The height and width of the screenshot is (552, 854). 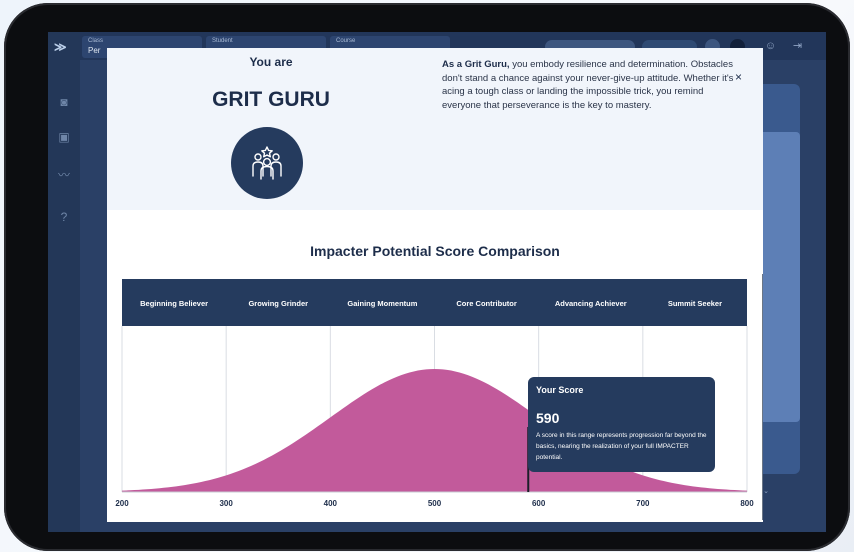 What do you see at coordinates (271, 99) in the screenshot?
I see `type-name: GRIT GURU` at bounding box center [271, 99].